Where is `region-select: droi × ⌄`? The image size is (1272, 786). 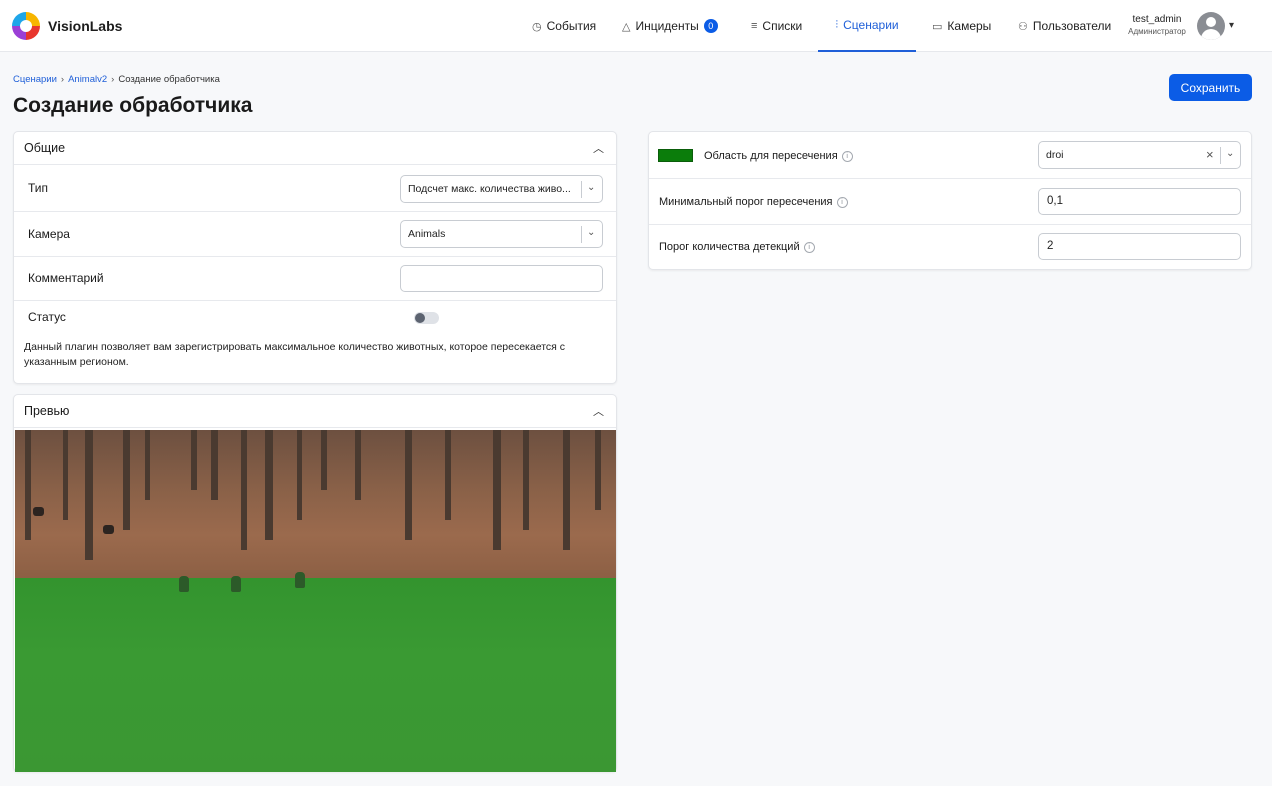 region-select: droi × ⌄ is located at coordinates (1139, 155).